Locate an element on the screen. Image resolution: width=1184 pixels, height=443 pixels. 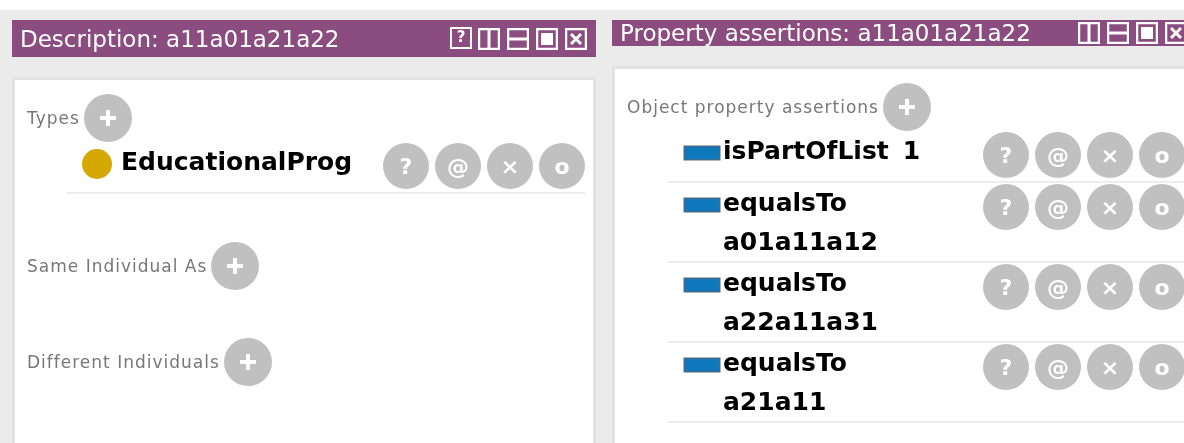
individual-name: a01a11a12 is located at coordinates (800, 241).